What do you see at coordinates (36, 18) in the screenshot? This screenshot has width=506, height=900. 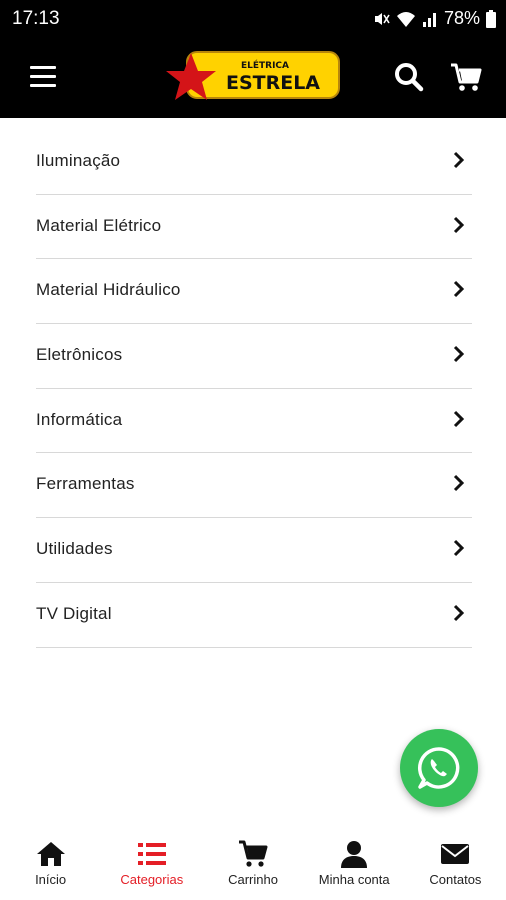 I see `status-time: 17:13` at bounding box center [36, 18].